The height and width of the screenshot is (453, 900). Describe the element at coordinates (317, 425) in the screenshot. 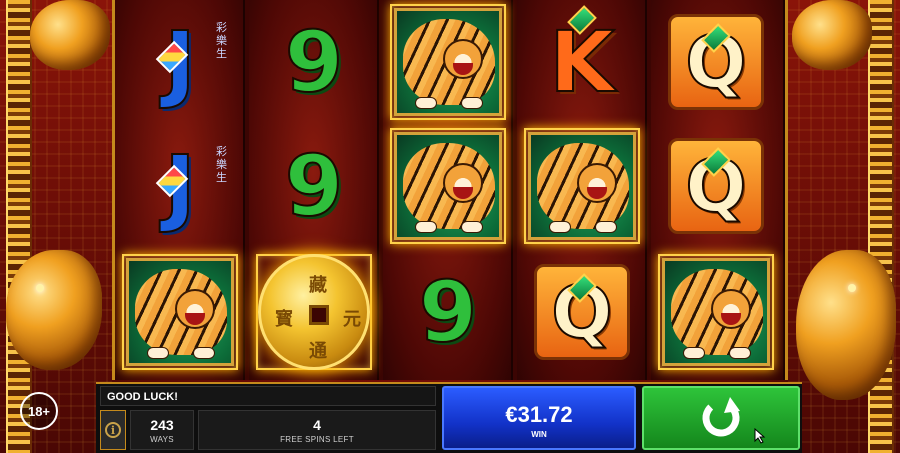

I see `free-spins-value: 4` at that location.